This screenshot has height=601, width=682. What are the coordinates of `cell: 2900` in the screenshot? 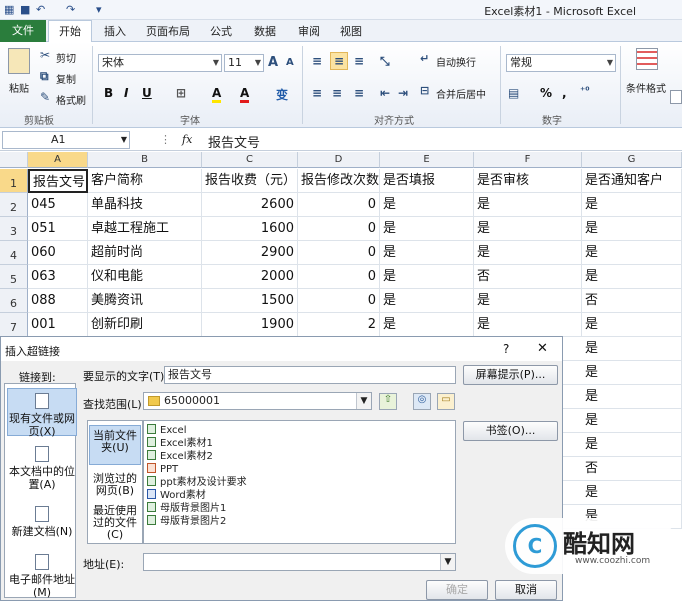 It's located at (250, 253).